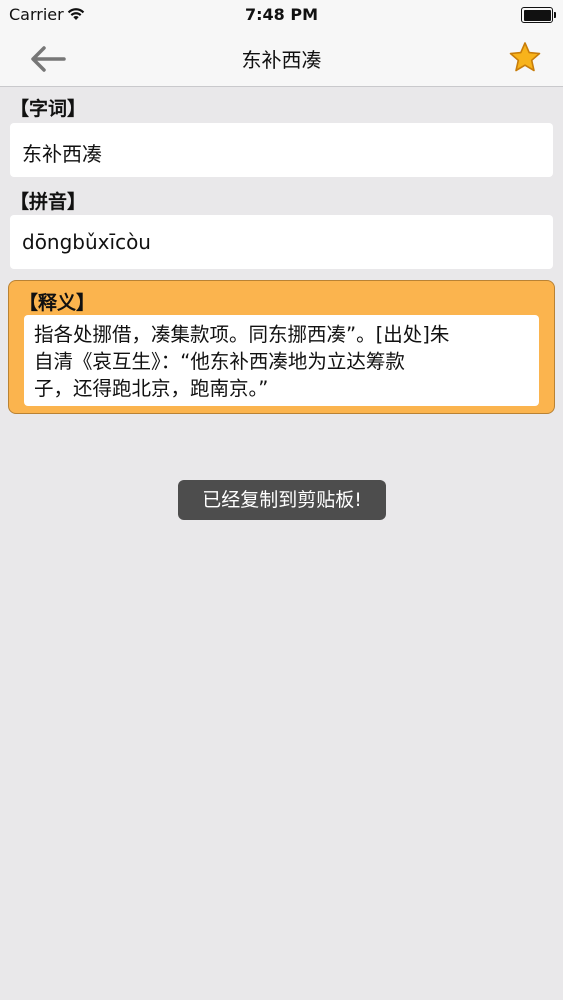  I want to click on clock-time: 7:48 PM, so click(281, 14).